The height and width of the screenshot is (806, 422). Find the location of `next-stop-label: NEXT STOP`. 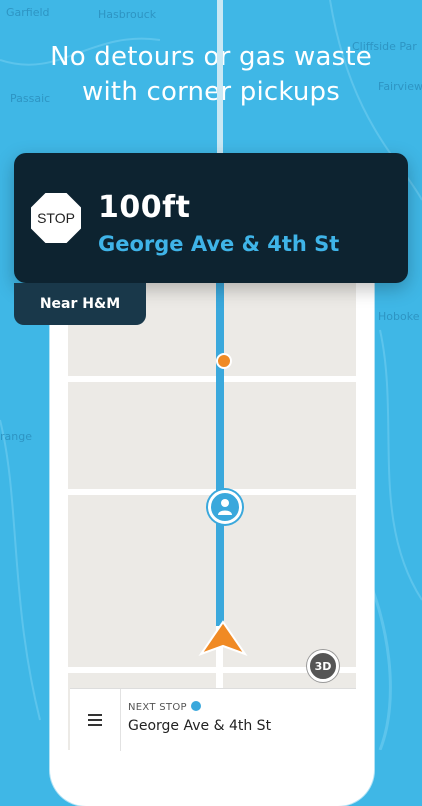

next-stop-label: NEXT STOP is located at coordinates (157, 707).